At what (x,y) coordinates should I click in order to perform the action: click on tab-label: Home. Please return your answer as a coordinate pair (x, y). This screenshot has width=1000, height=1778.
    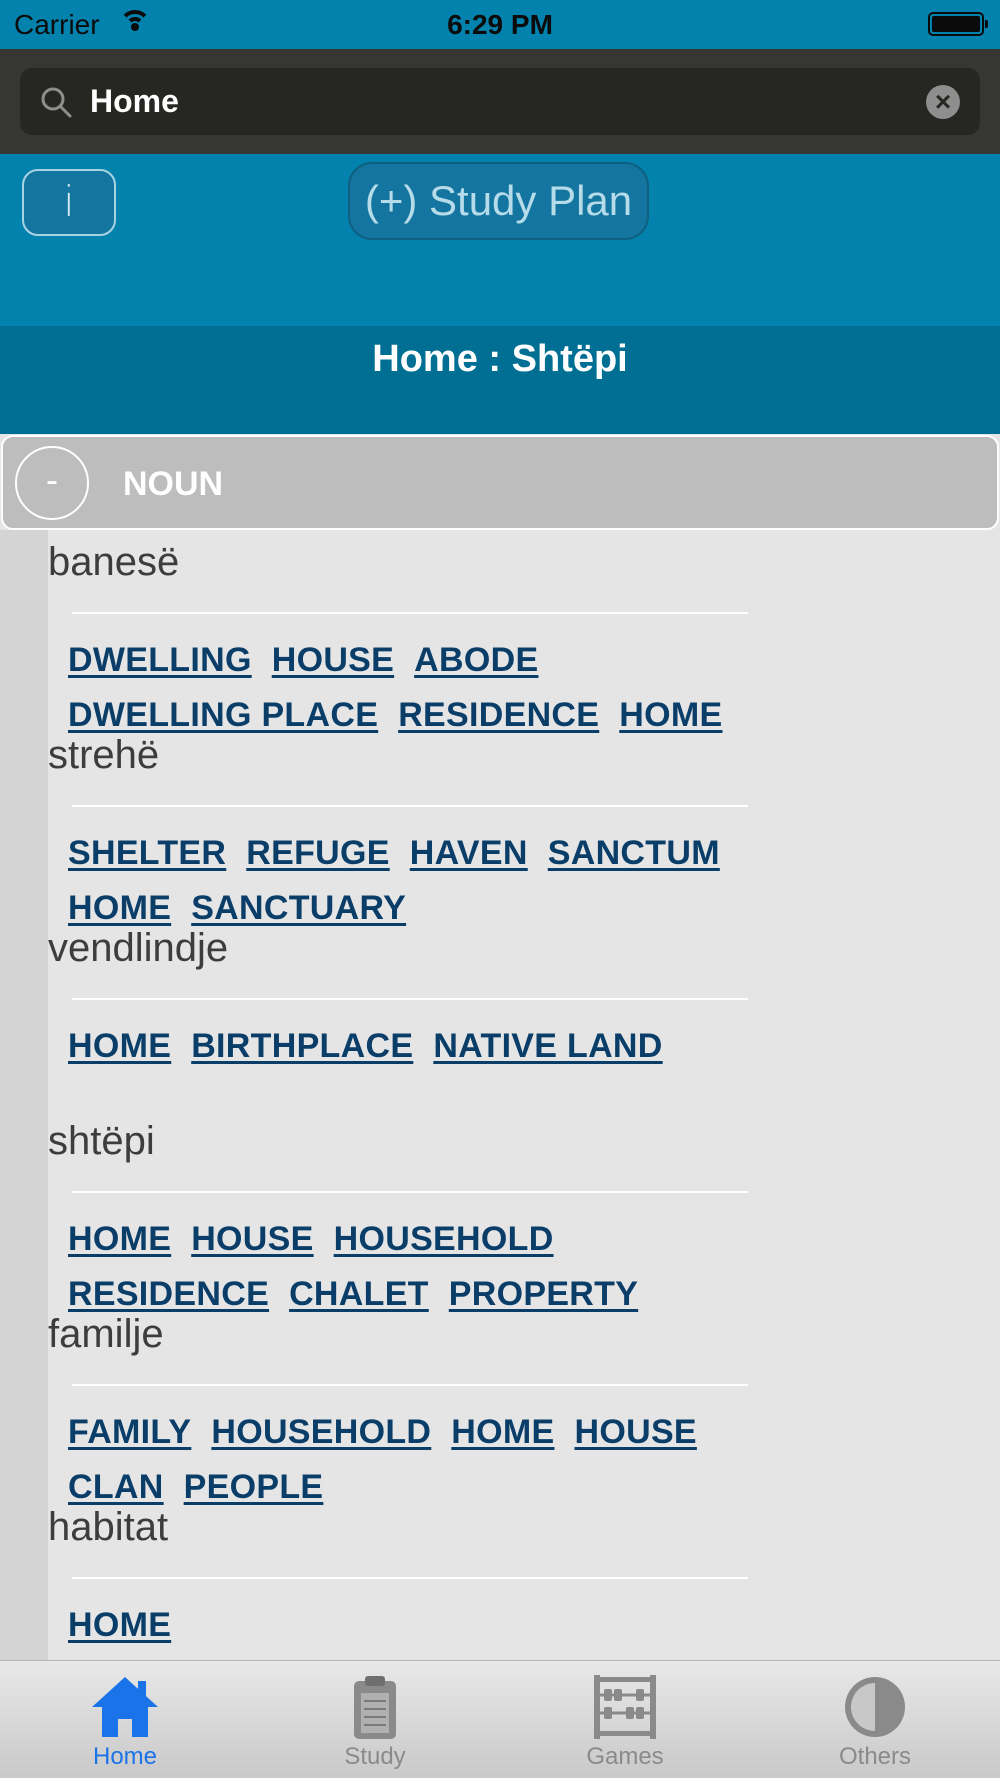
    Looking at the image, I should click on (125, 1756).